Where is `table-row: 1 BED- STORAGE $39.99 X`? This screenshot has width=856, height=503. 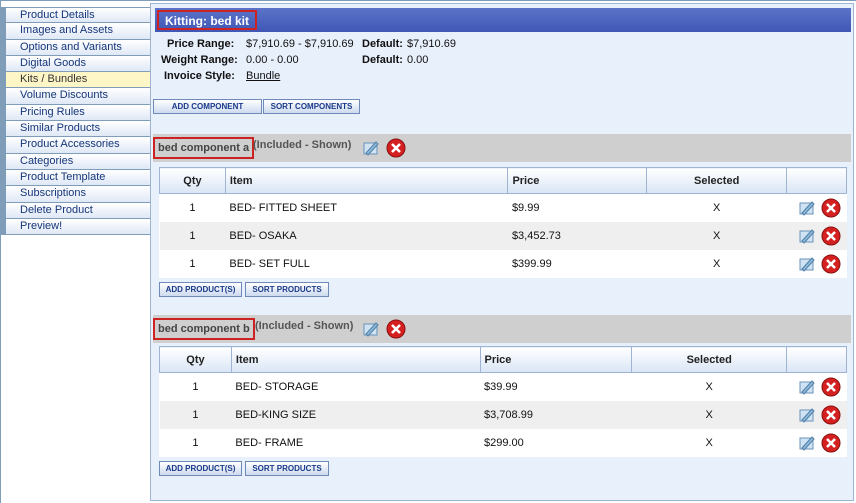
table-row: 1 BED- STORAGE $39.99 X is located at coordinates (503, 387).